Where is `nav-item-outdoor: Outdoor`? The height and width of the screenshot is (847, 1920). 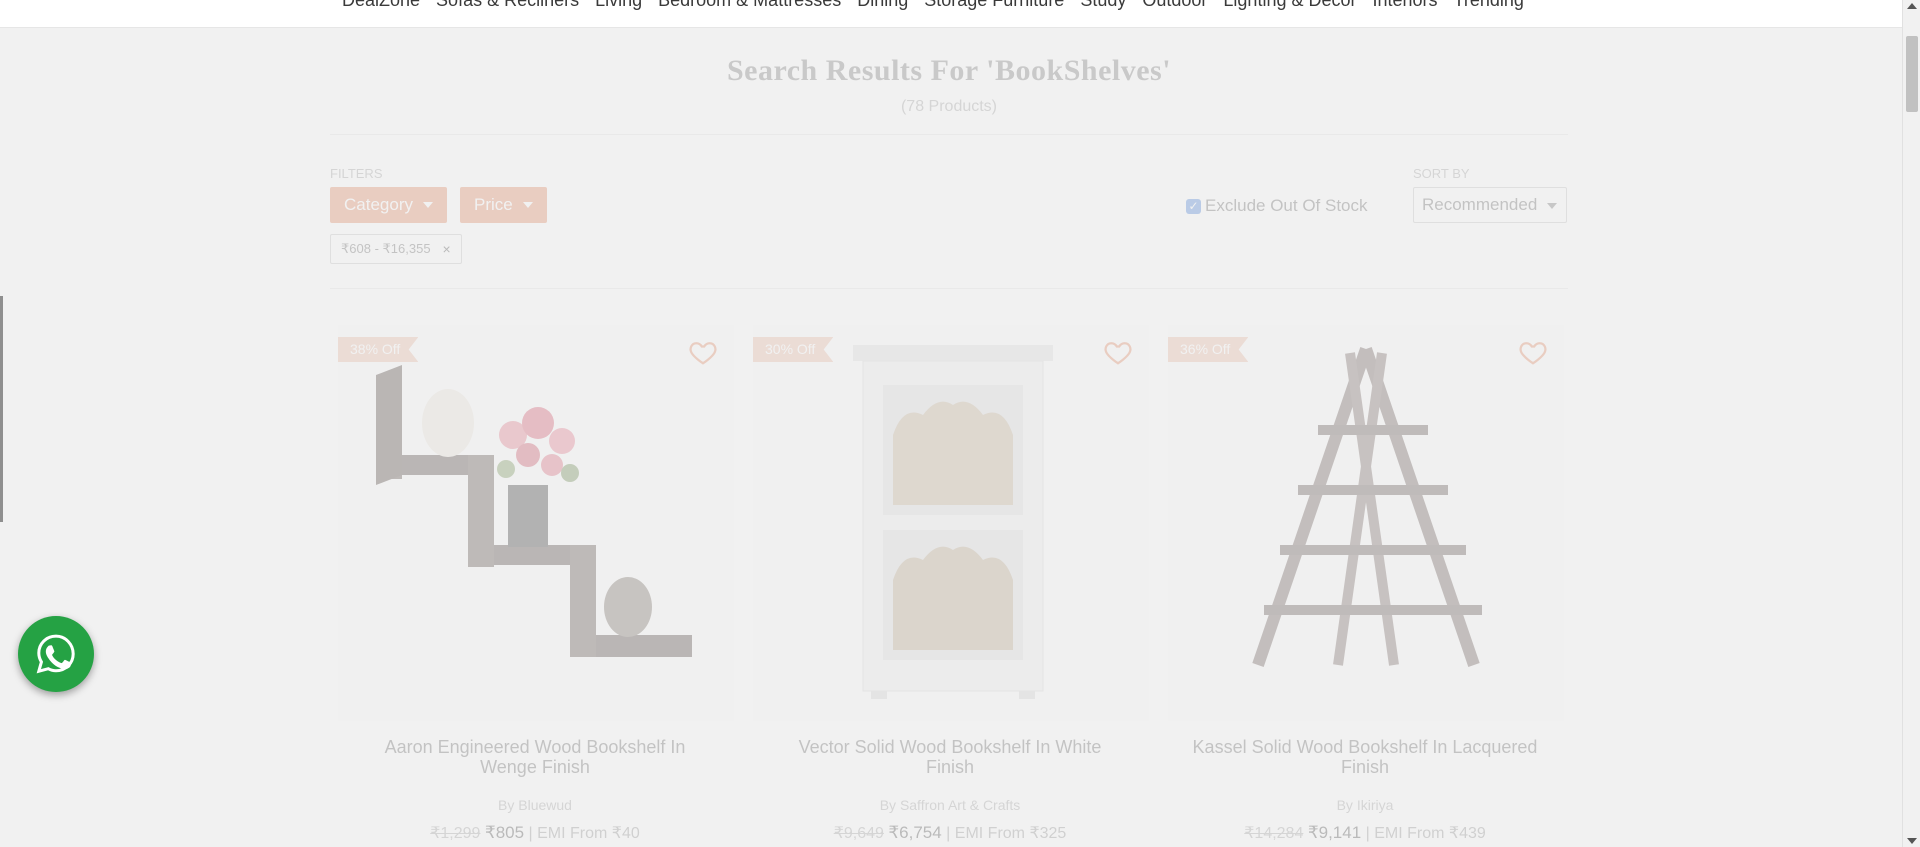
nav-item-outdoor: Outdoor is located at coordinates (1174, 5).